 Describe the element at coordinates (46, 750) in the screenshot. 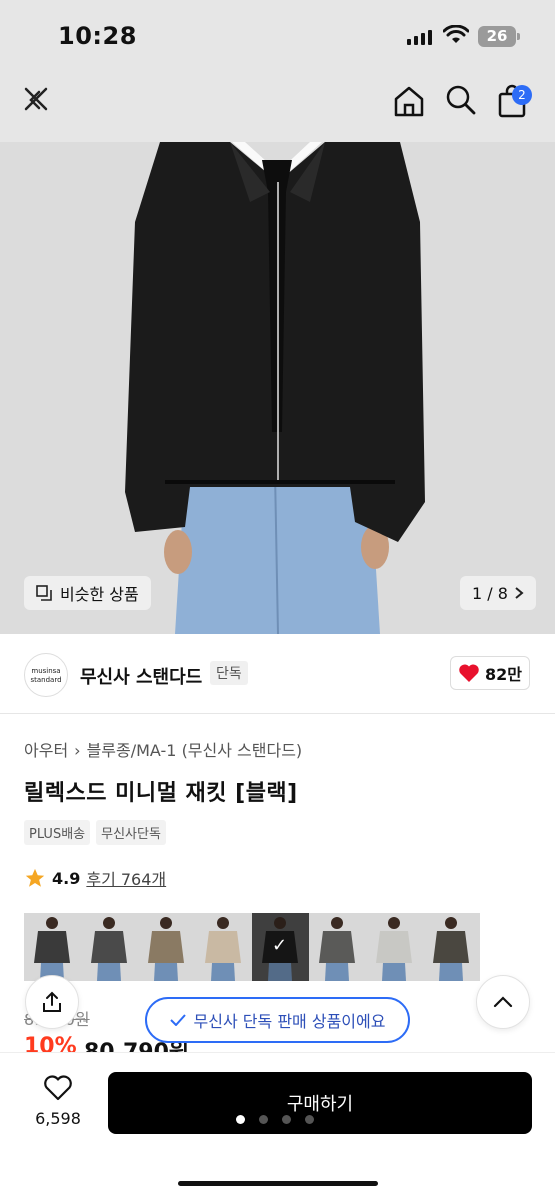

I see `breadcrumb-item-outer: 아우터` at that location.